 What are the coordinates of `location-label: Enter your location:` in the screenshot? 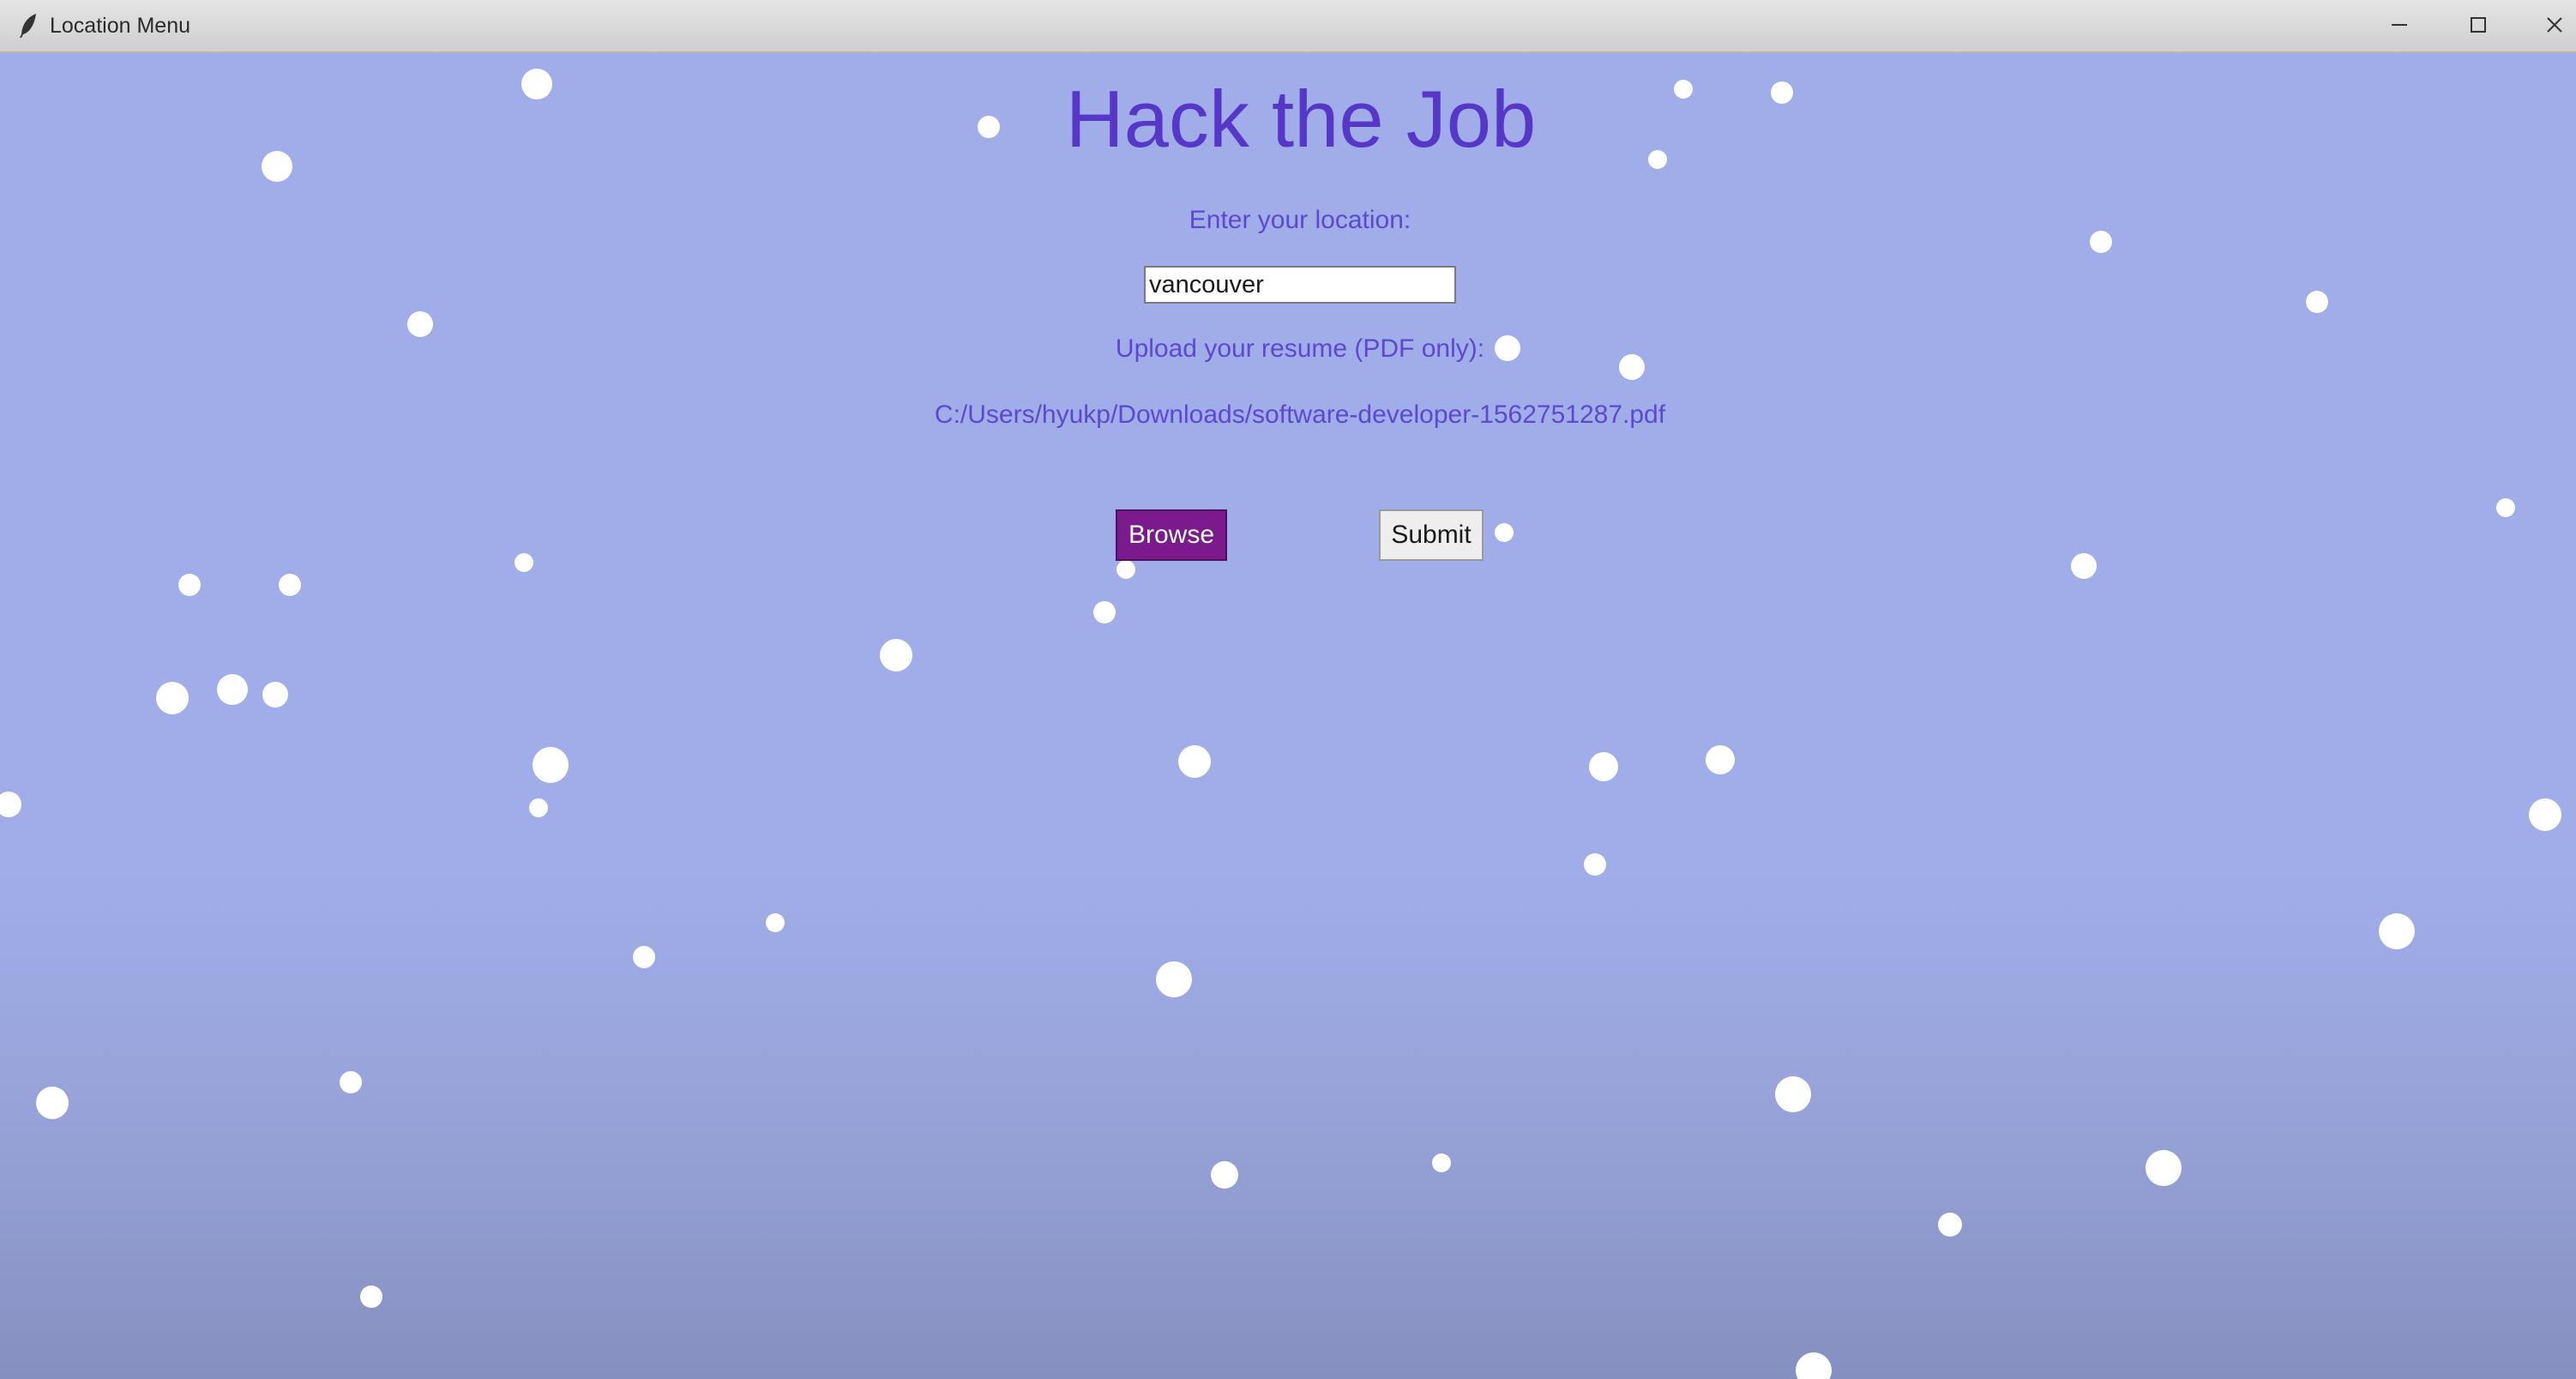 It's located at (1300, 220).